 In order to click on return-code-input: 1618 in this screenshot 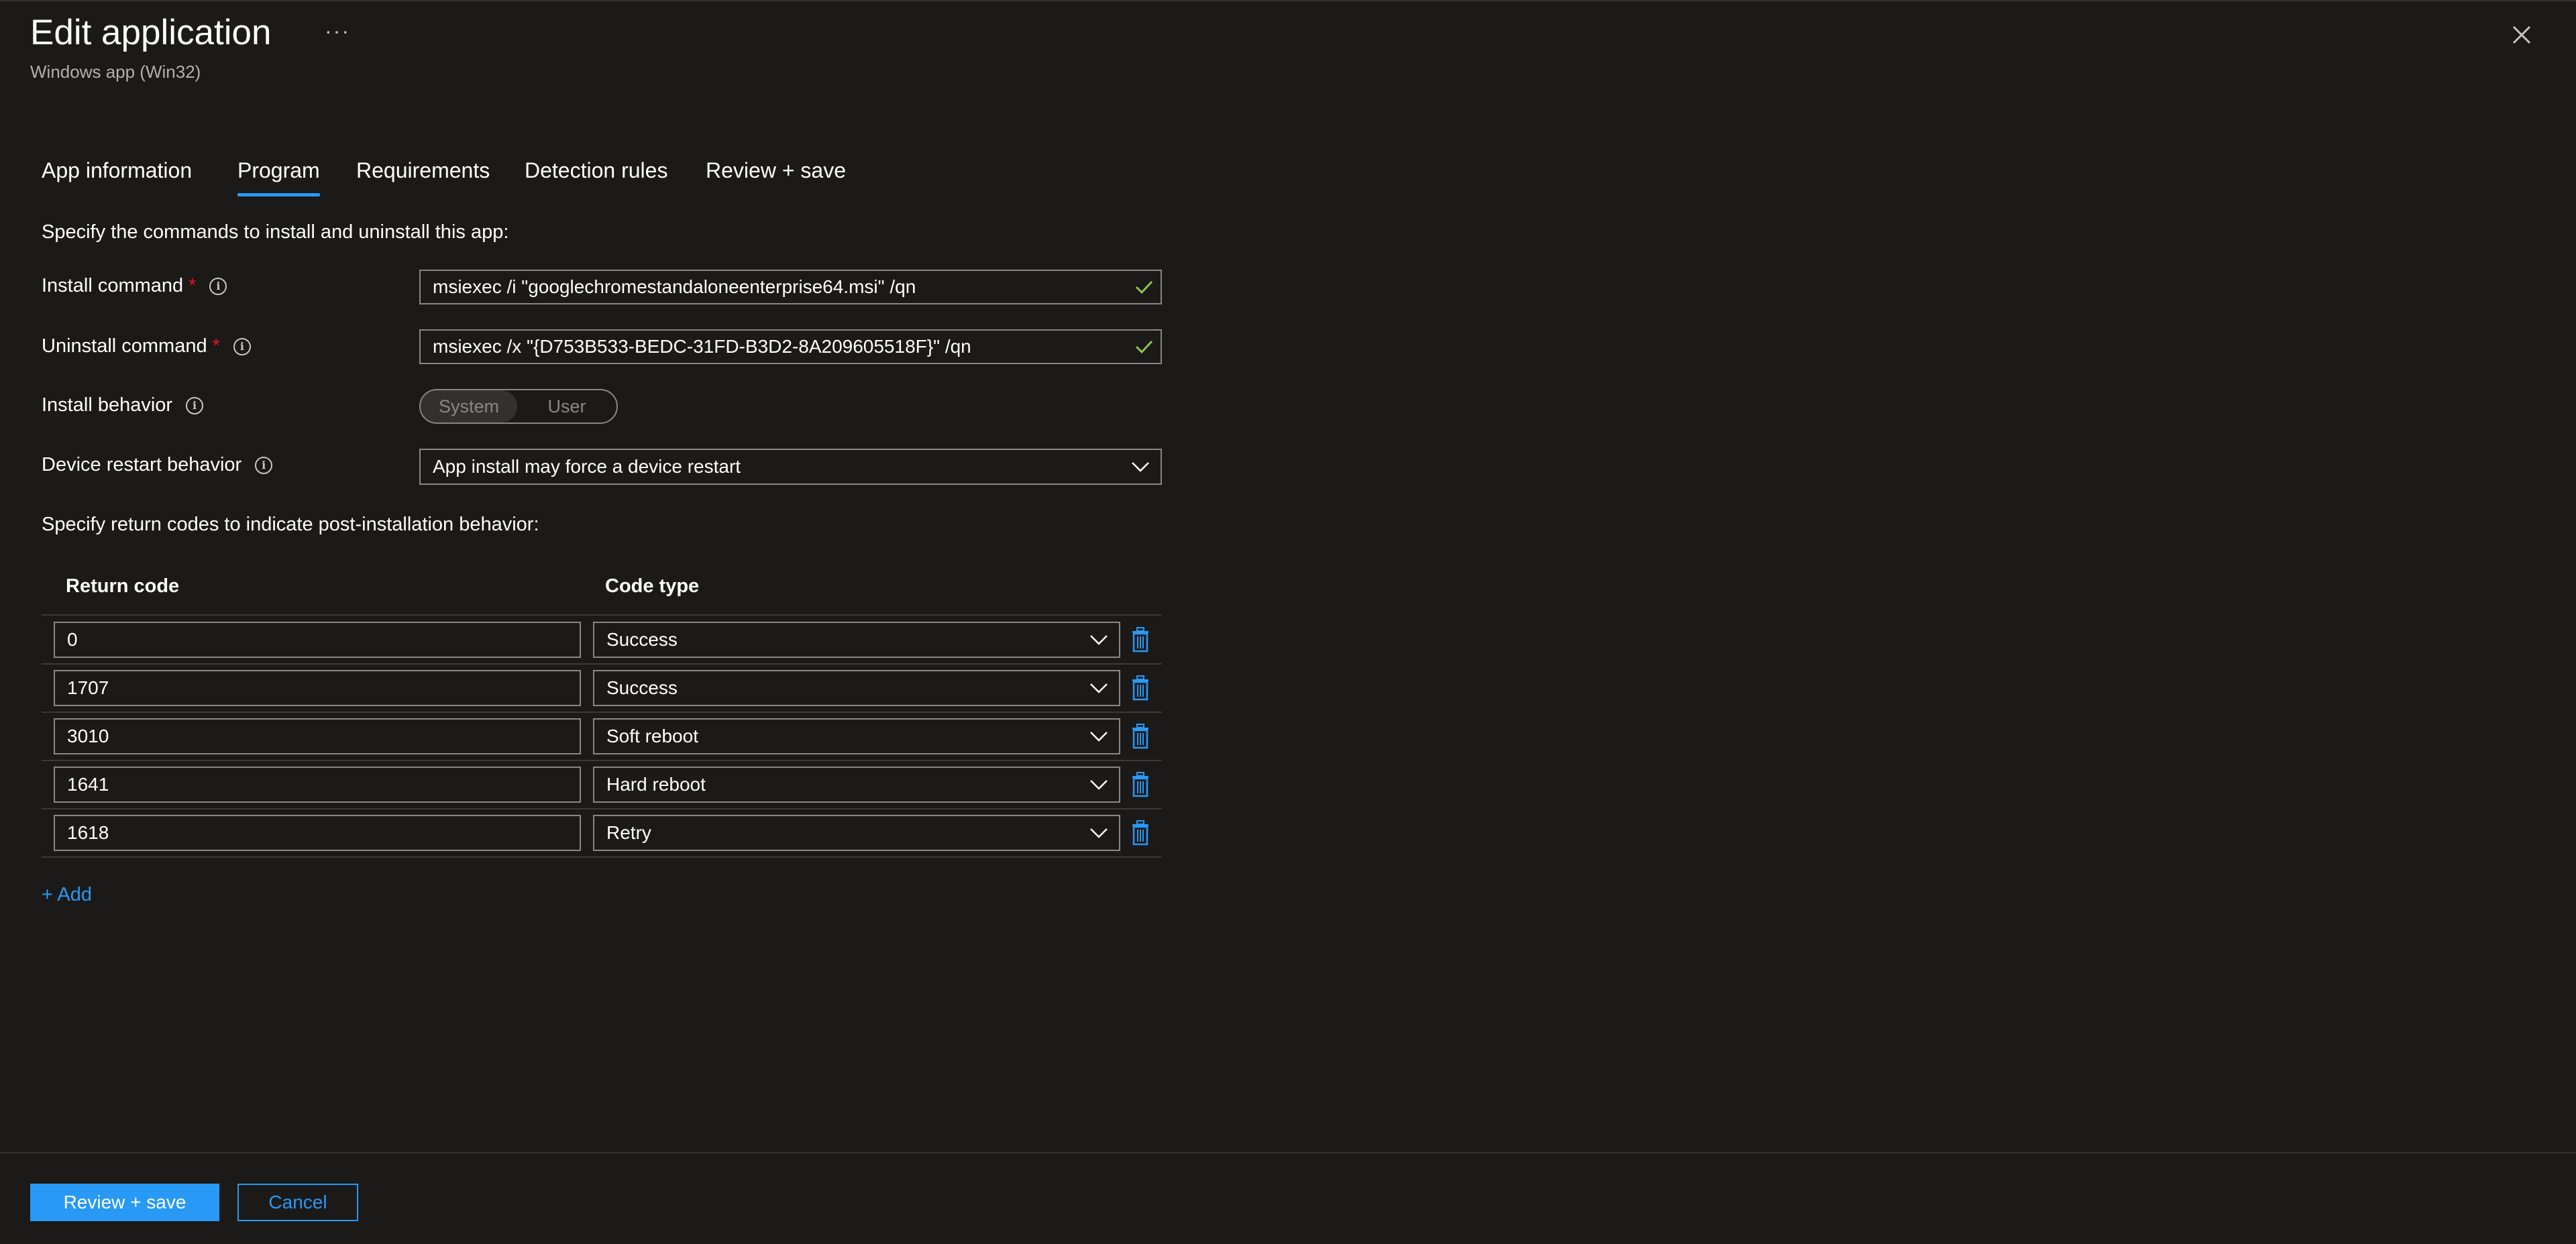, I will do `click(317, 833)`.